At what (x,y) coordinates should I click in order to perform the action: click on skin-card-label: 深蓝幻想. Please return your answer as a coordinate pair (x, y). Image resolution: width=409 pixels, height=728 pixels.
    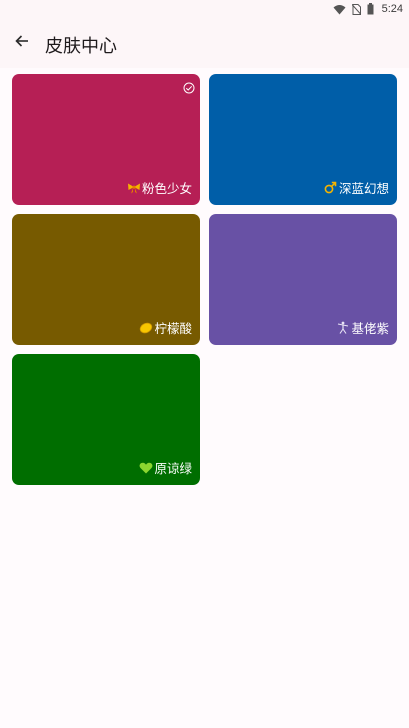
    Looking at the image, I should click on (356, 187).